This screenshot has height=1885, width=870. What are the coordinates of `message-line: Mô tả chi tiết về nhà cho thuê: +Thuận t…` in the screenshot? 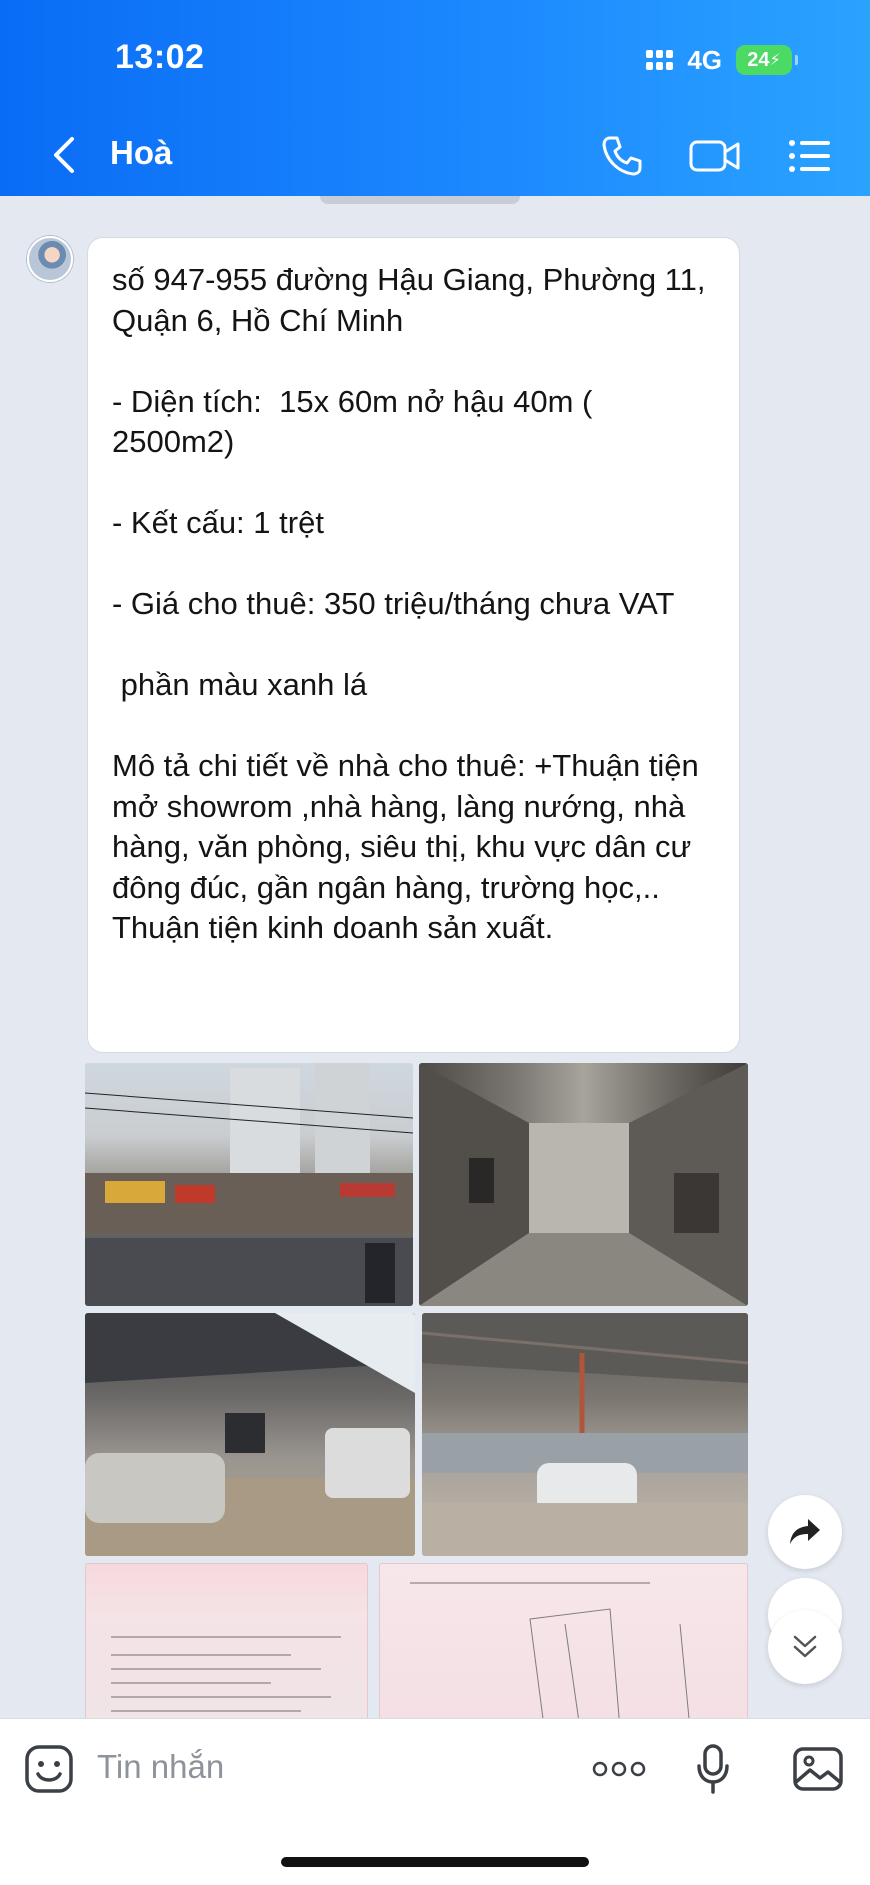 It's located at (410, 846).